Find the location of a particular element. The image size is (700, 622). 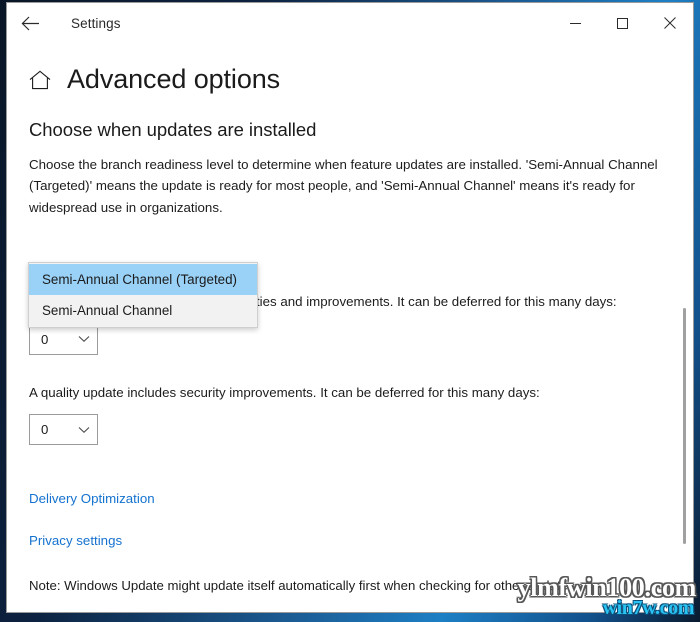

quality-update-defer-value: 0 is located at coordinates (45, 430).